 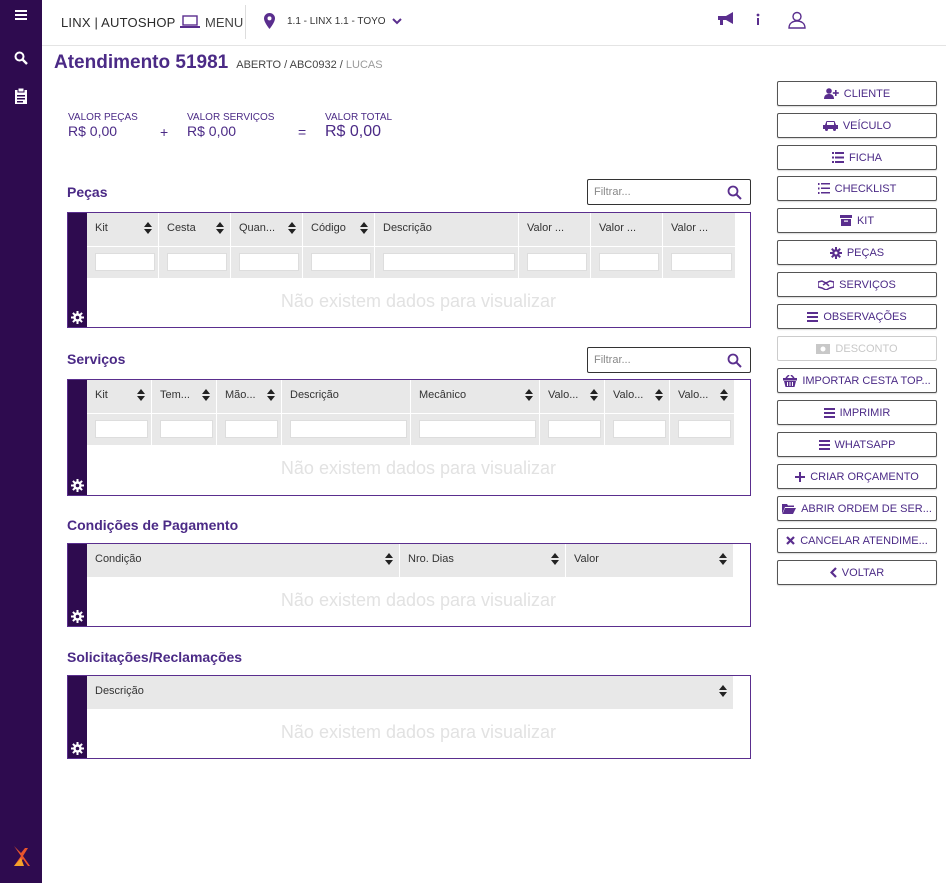 I want to click on whatsapp-button: WHATSAPP, so click(x=857, y=444).